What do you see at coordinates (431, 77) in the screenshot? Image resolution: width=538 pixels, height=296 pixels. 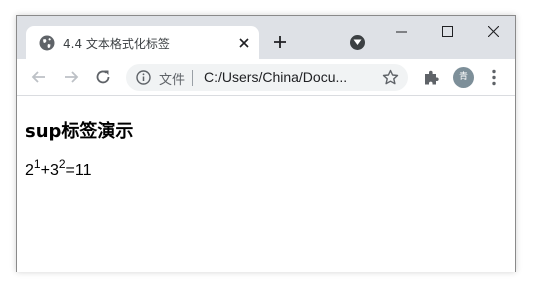 I see `puzzle-icon` at bounding box center [431, 77].